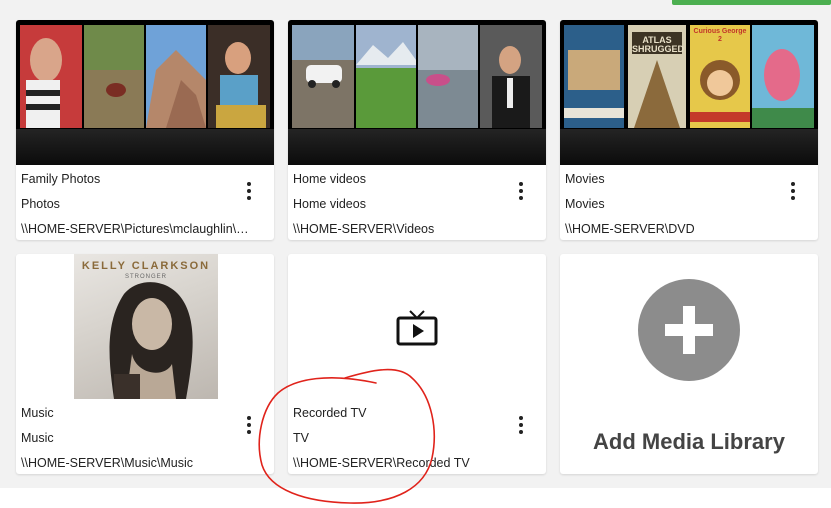 The height and width of the screenshot is (508, 831). Describe the element at coordinates (61, 179) in the screenshot. I see `library-name: Family Photos` at that location.